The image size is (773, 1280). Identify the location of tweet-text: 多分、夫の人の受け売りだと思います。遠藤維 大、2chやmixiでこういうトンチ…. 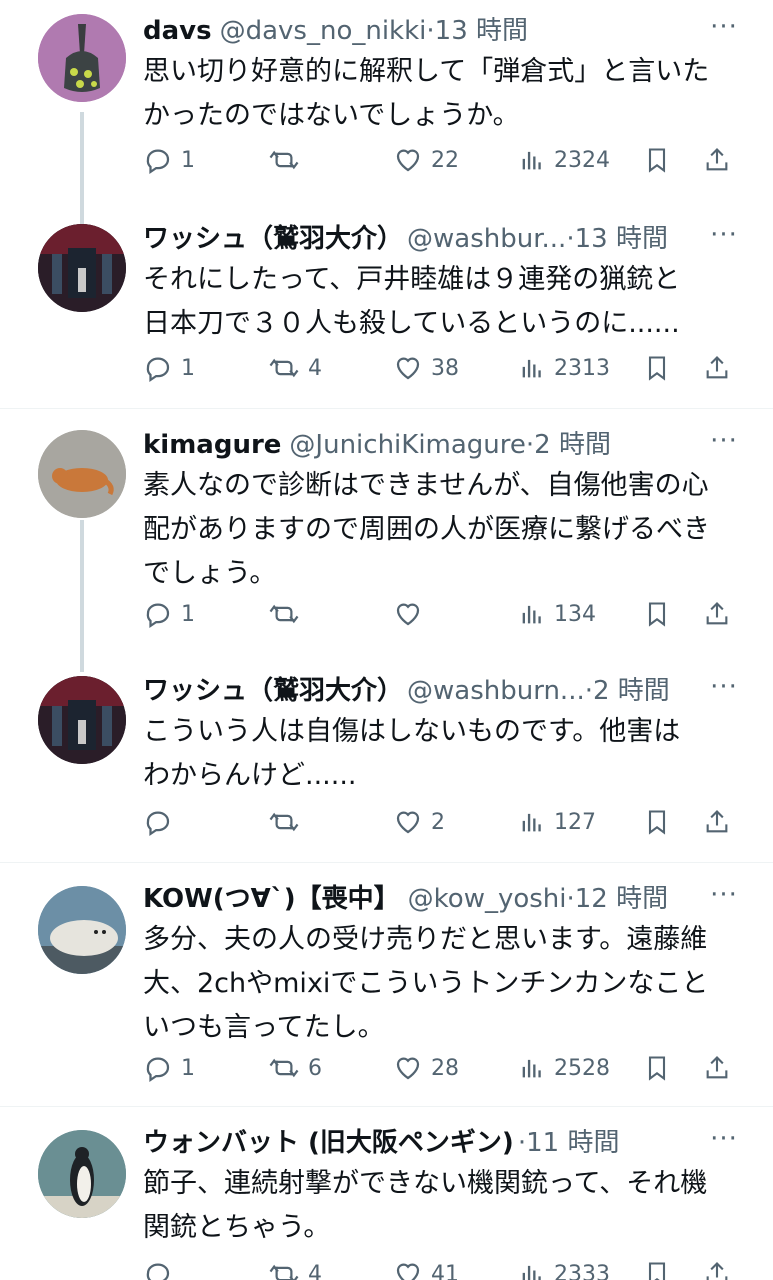
(443, 984).